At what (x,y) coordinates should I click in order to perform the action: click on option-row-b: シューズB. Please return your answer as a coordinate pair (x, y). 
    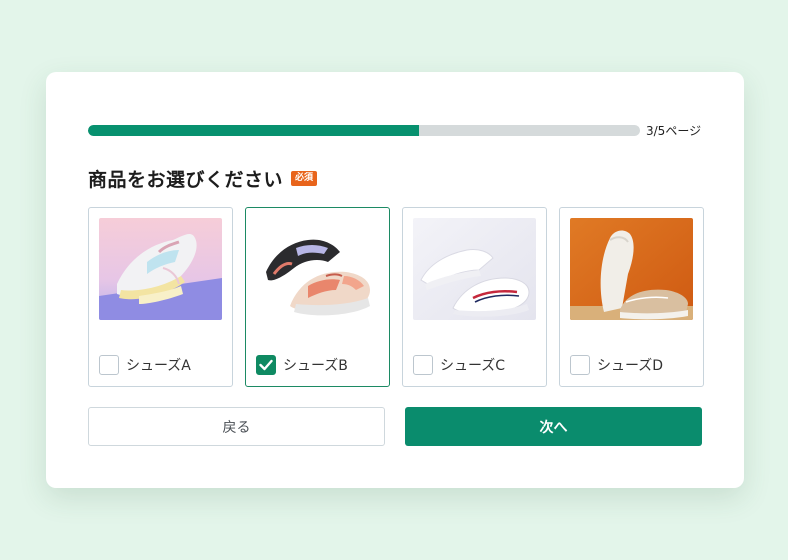
    Looking at the image, I should click on (302, 365).